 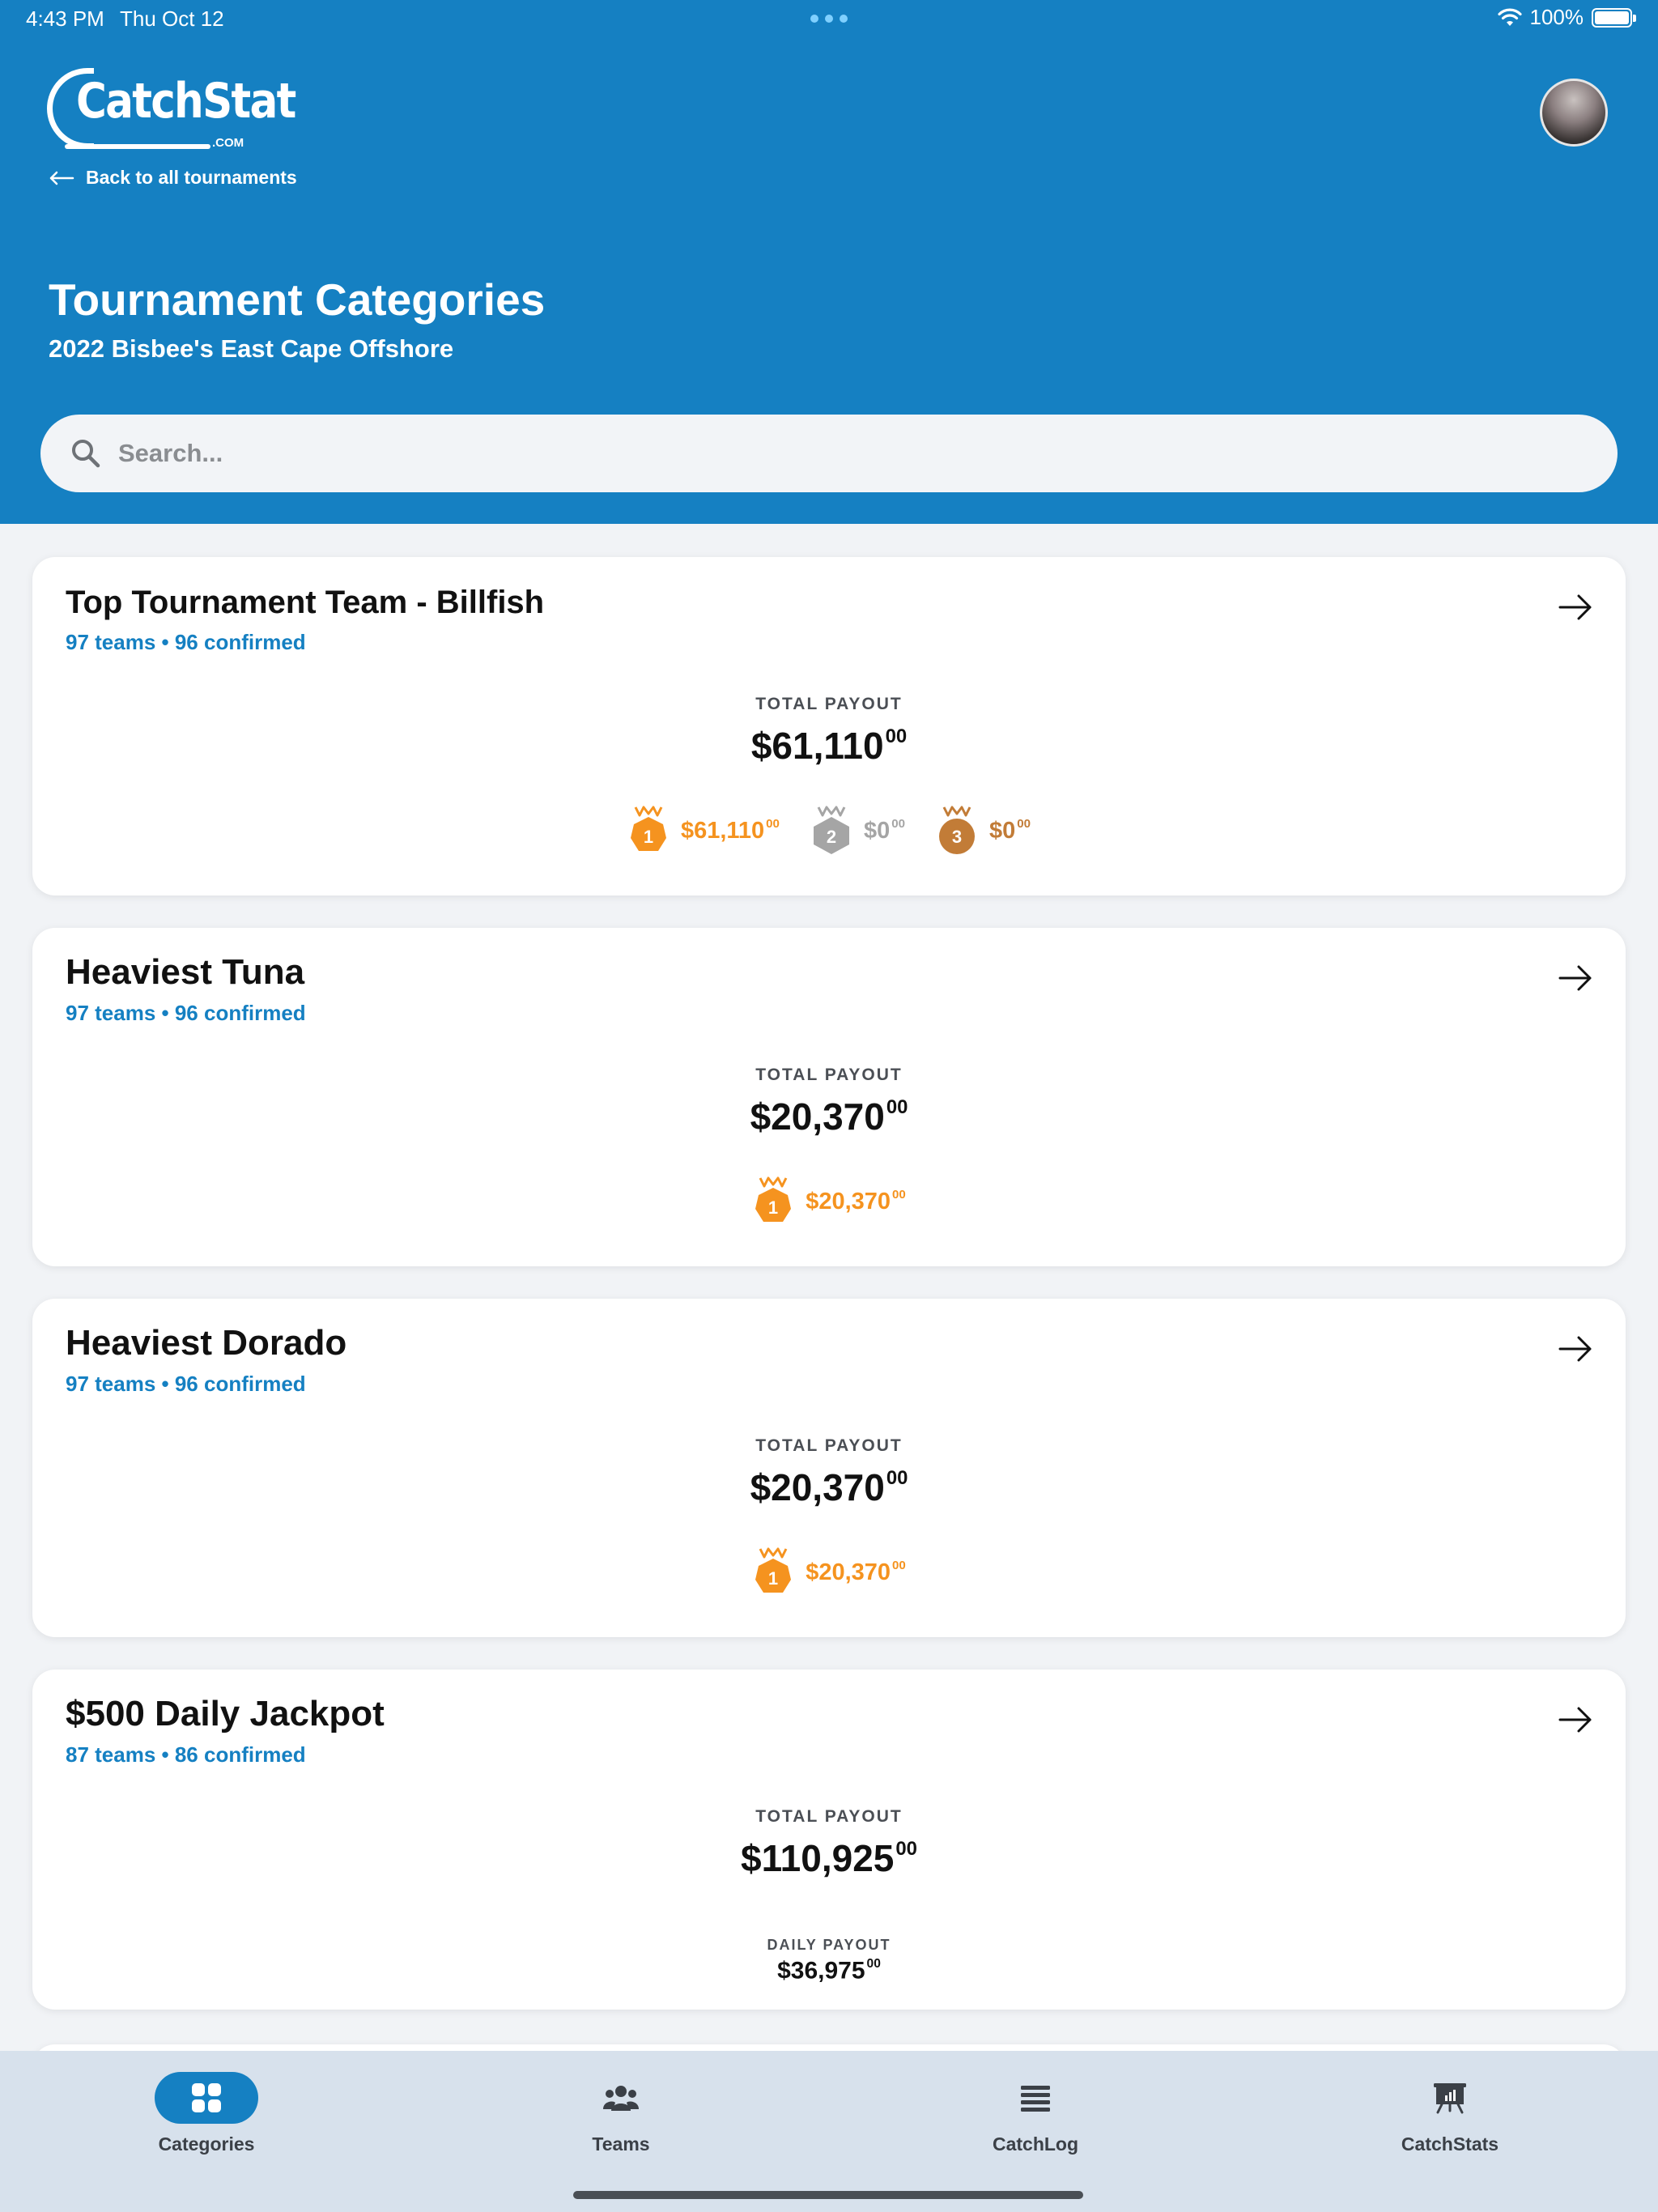 What do you see at coordinates (831, 837) in the screenshot?
I see `svg-text: 2` at bounding box center [831, 837].